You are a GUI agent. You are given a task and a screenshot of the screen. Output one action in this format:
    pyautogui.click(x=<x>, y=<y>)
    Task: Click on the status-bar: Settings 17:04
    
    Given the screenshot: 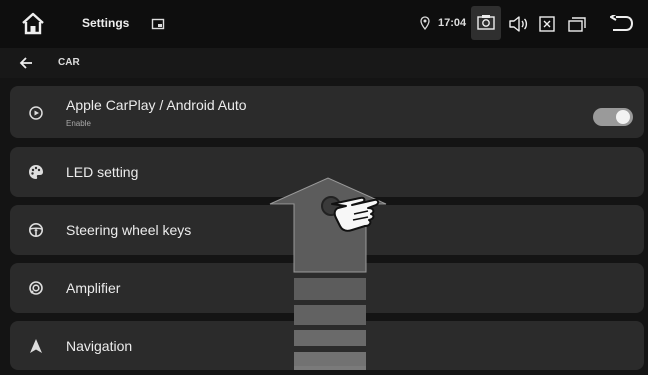 What is the action you would take?
    pyautogui.click(x=324, y=24)
    